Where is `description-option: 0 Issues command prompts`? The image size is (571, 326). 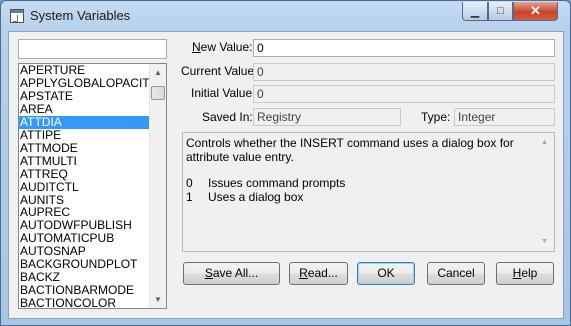
description-option: 0 Issues command prompts is located at coordinates (361, 183).